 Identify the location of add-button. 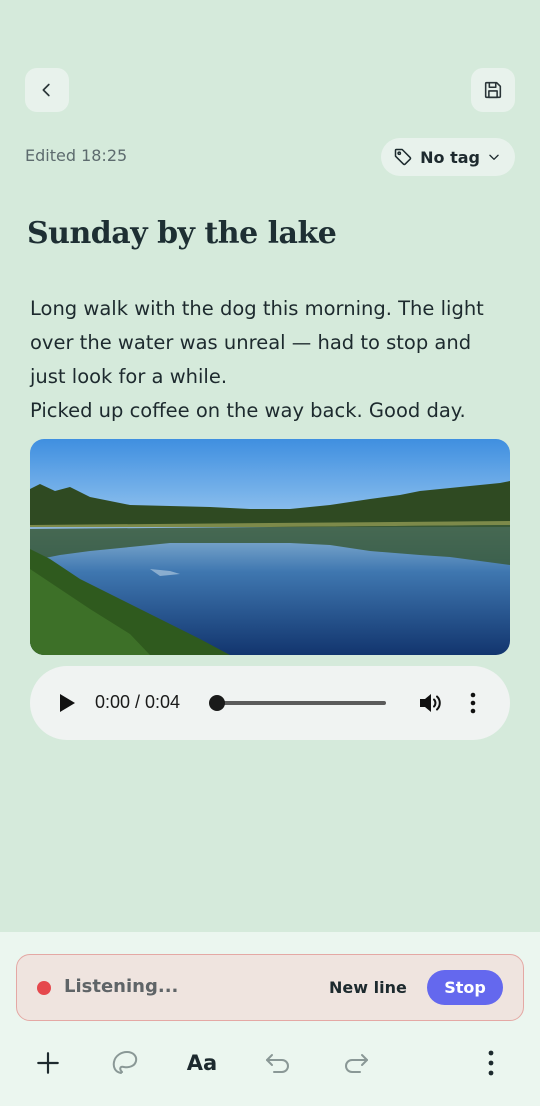
(48, 1063).